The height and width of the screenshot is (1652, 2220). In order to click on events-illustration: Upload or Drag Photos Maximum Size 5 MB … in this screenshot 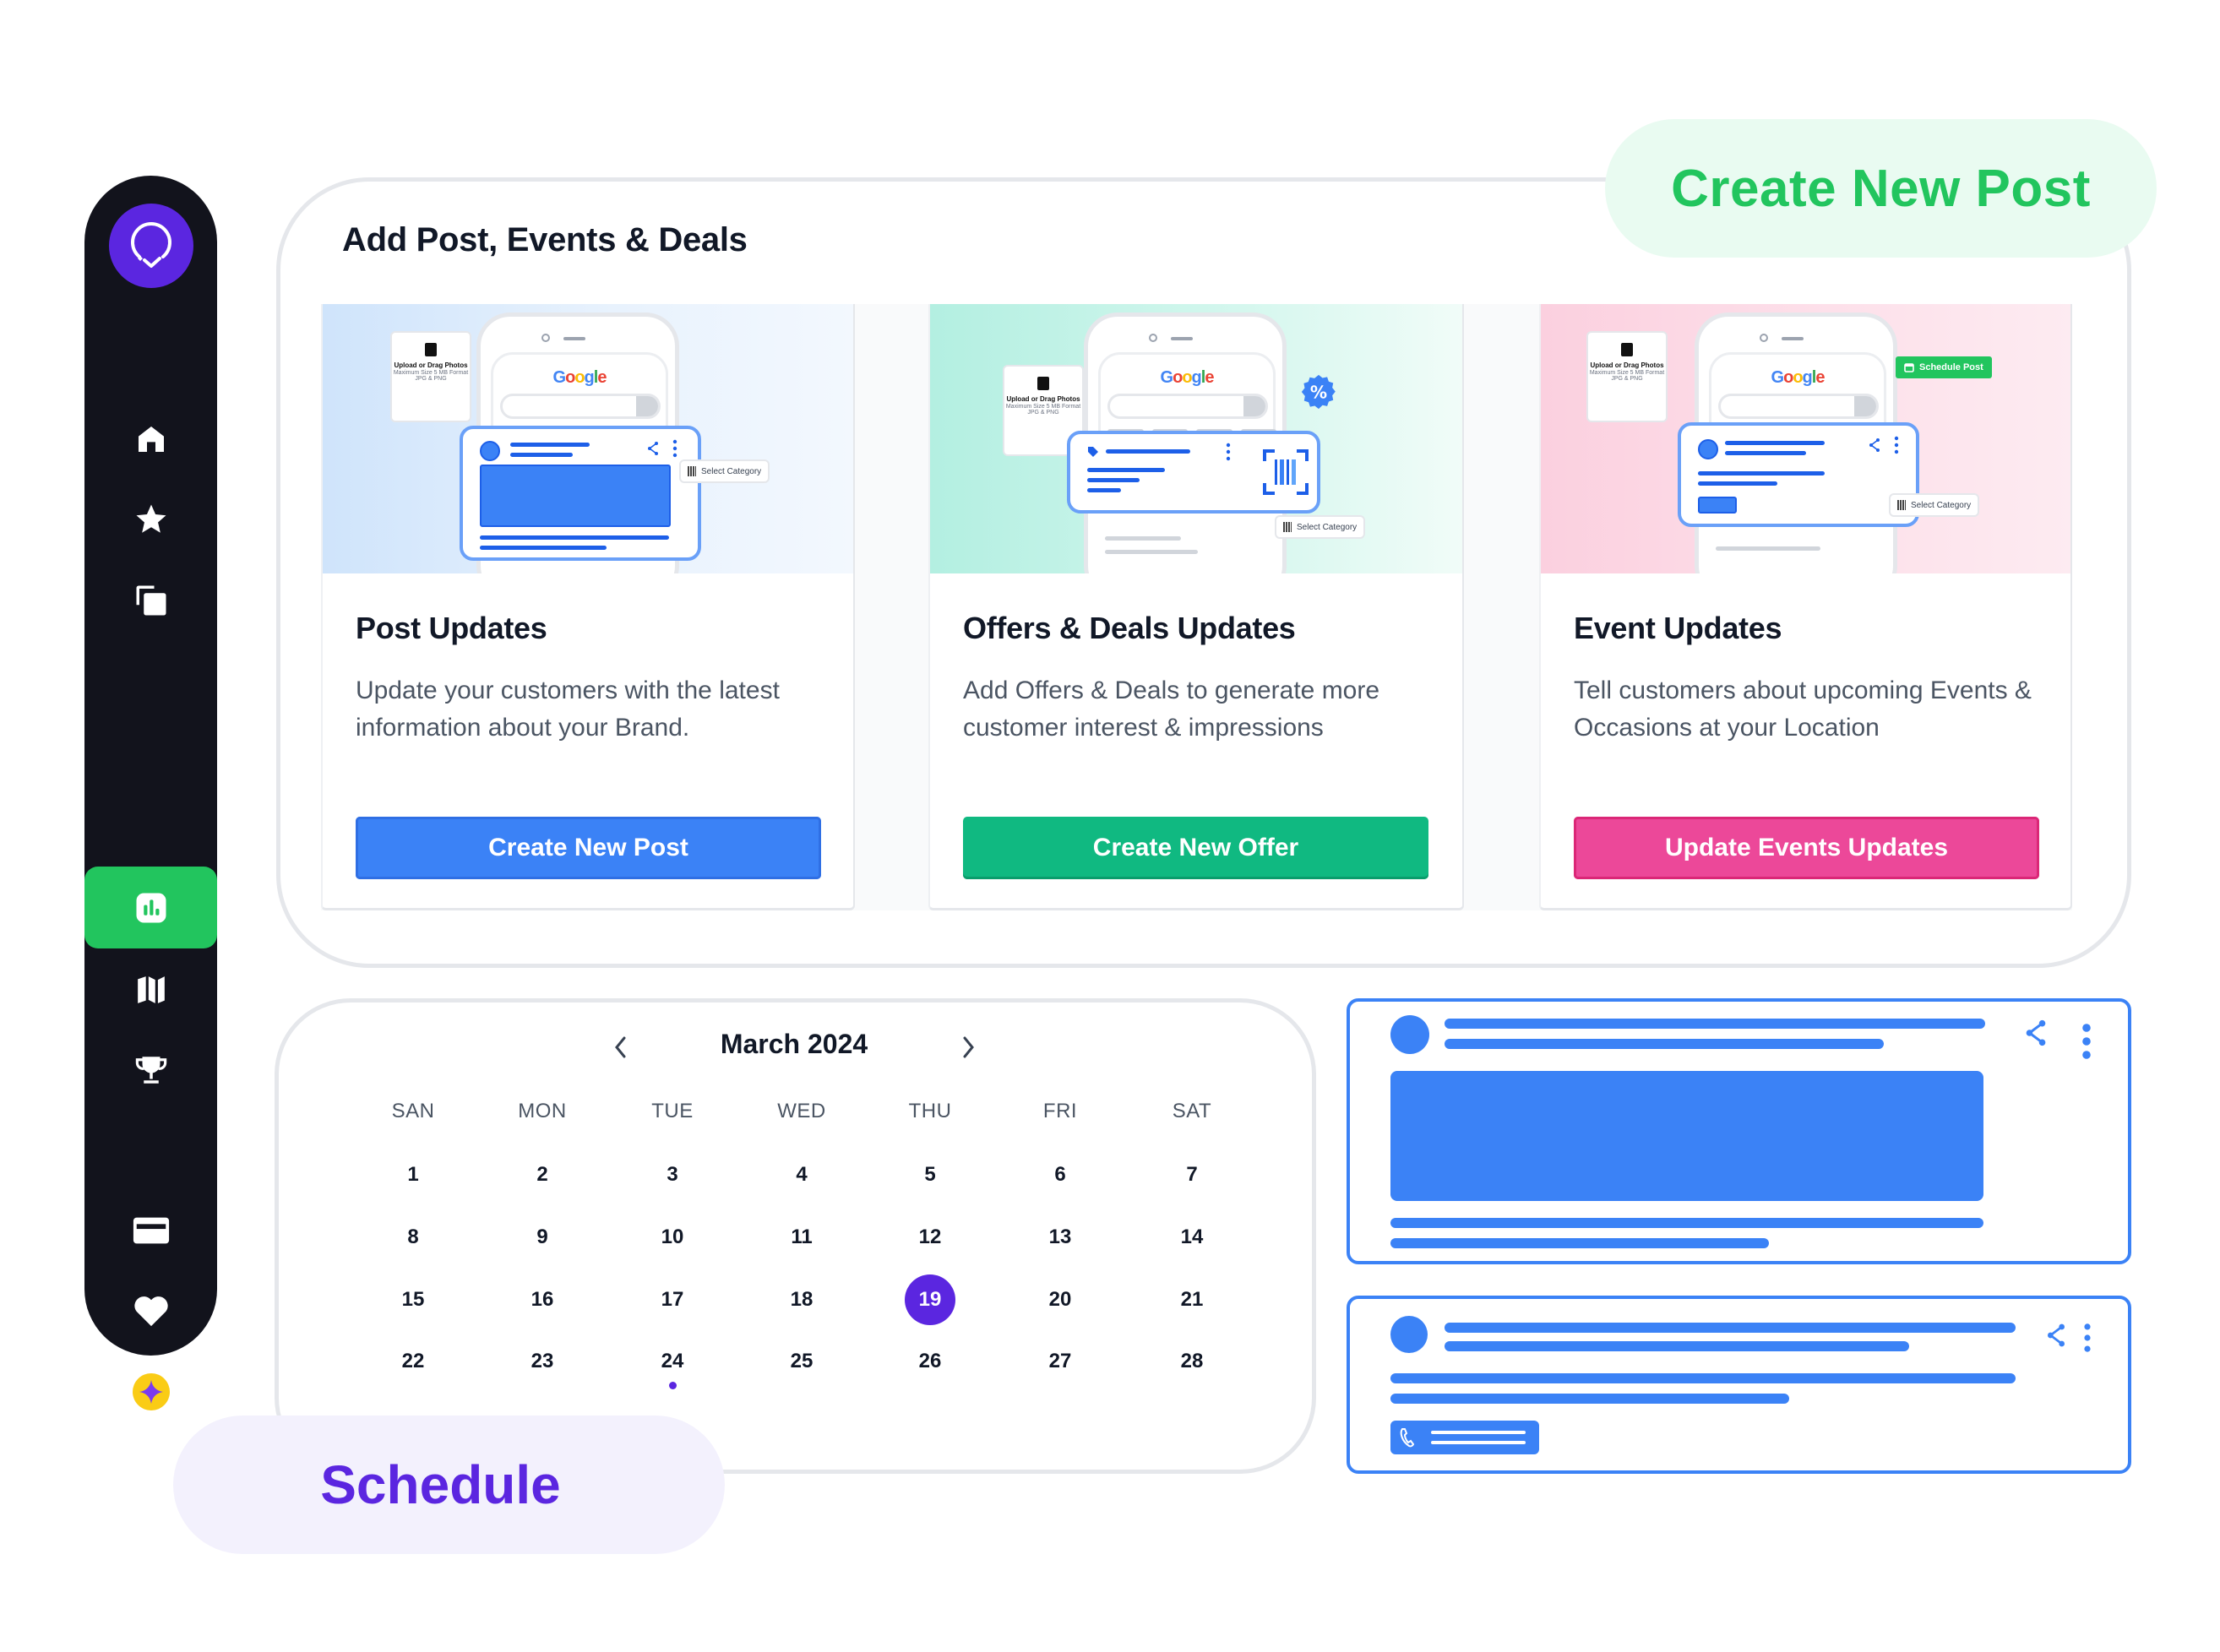, I will do `click(1805, 439)`.